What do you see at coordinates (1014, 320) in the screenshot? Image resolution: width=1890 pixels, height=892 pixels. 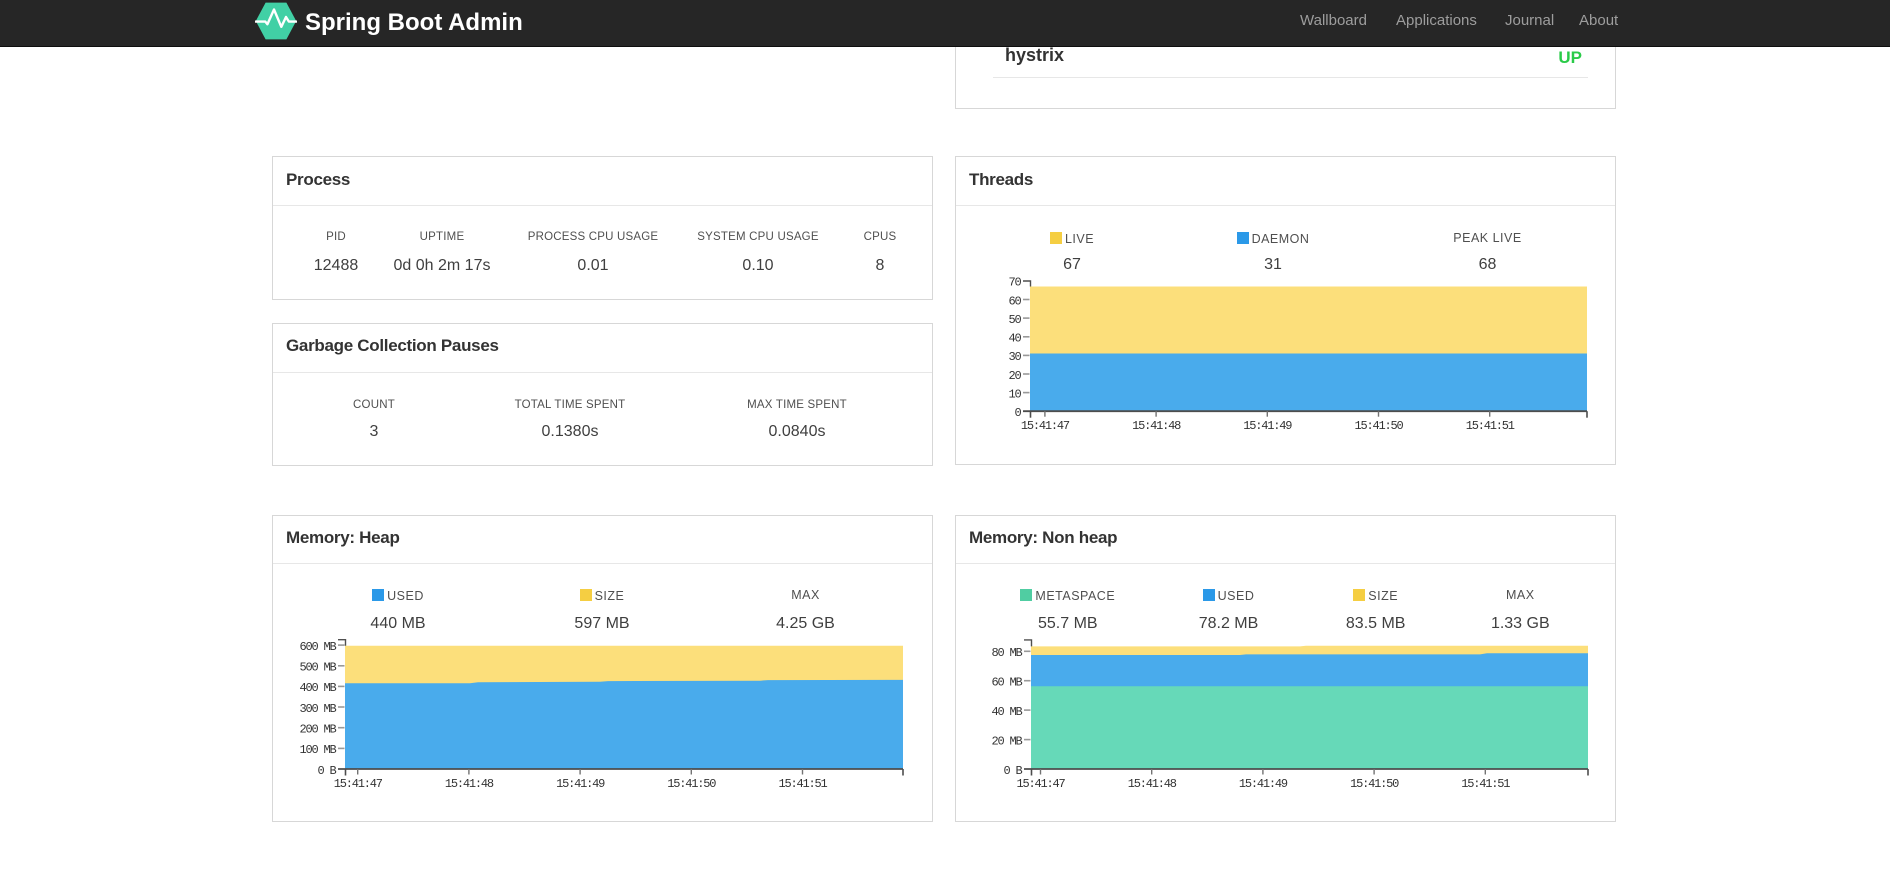 I see `svg-text: 50` at bounding box center [1014, 320].